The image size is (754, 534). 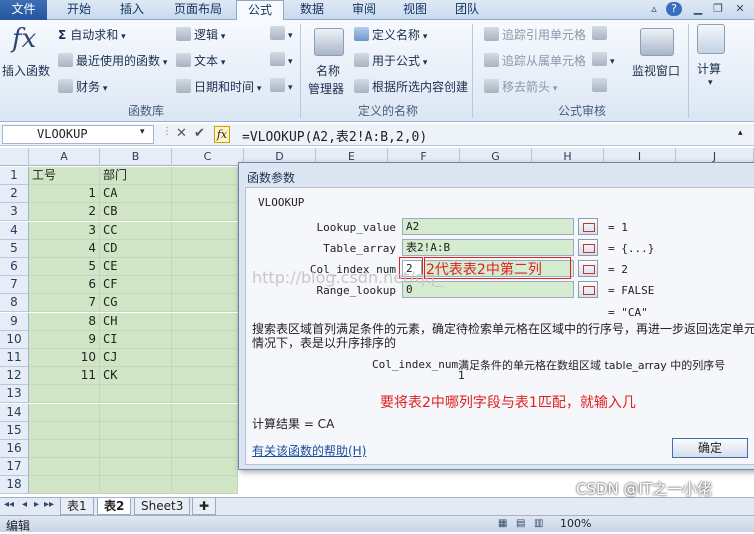 I want to click on cell-c10, so click(x=205, y=340).